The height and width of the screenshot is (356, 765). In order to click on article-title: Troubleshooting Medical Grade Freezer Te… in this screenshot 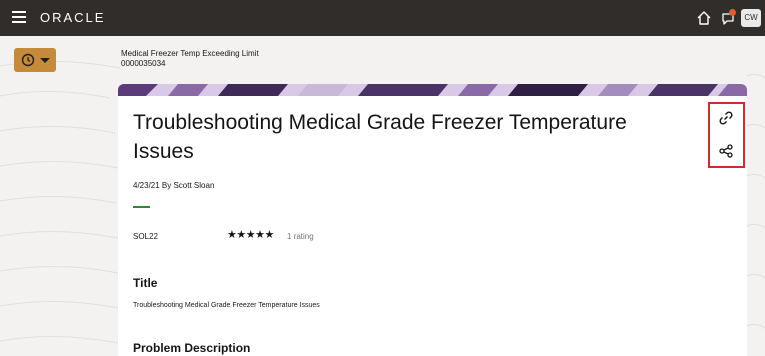, I will do `click(380, 137)`.